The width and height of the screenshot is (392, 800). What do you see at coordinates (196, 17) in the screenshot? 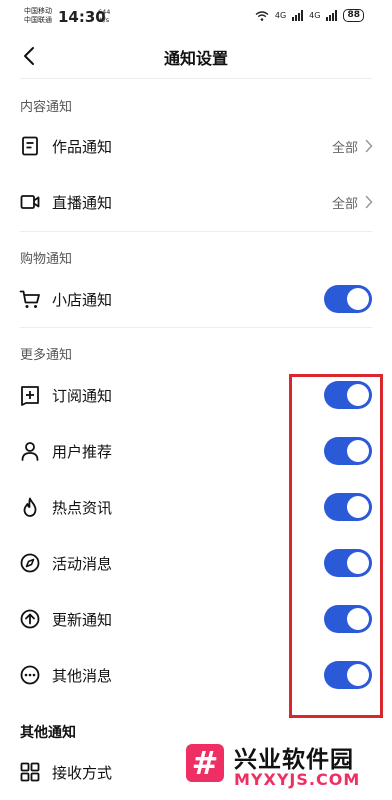
I see `status-bar: 中国移动 中国联通 14:30 644 K/s 4G 4G 88` at bounding box center [196, 17].